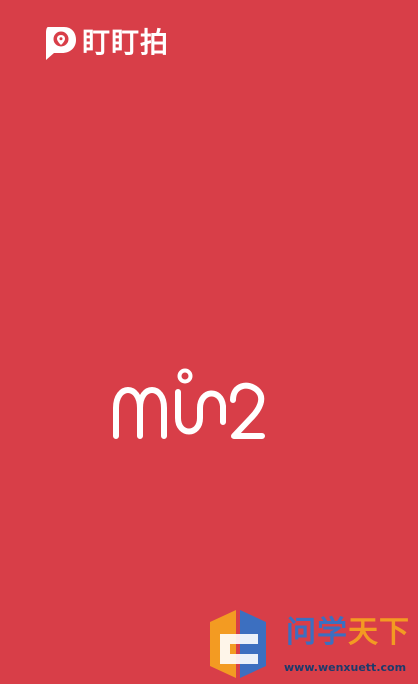 The height and width of the screenshot is (684, 418). Describe the element at coordinates (126, 42) in the screenshot. I see `brand-name: 盯盯拍` at that location.